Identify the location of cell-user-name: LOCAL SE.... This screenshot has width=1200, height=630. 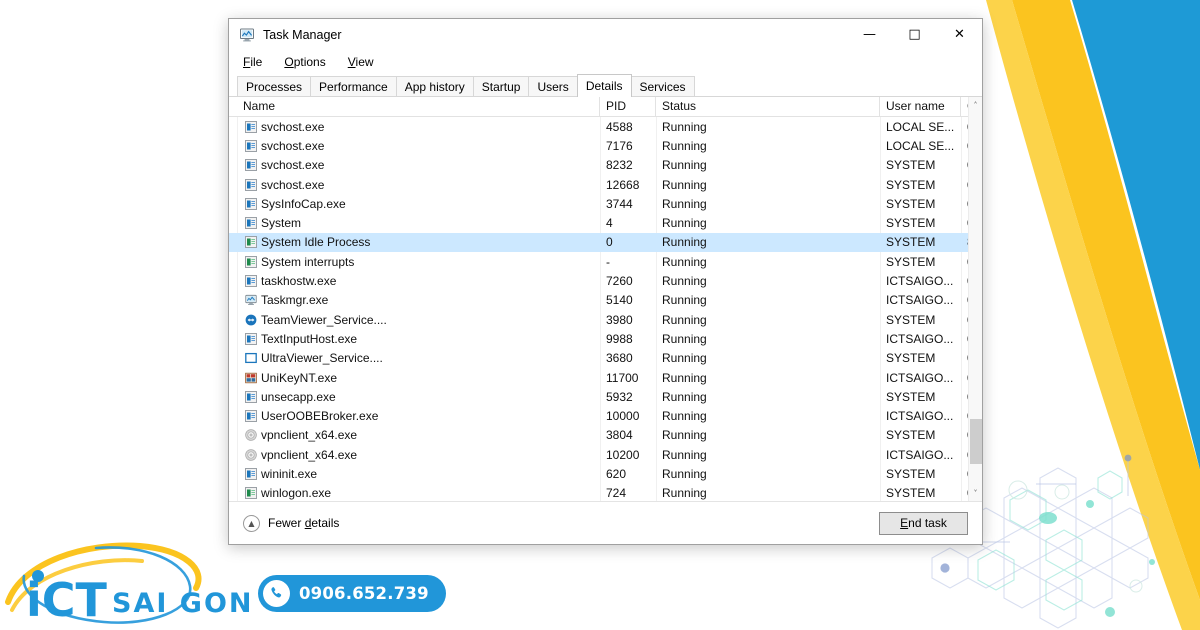
(920, 145).